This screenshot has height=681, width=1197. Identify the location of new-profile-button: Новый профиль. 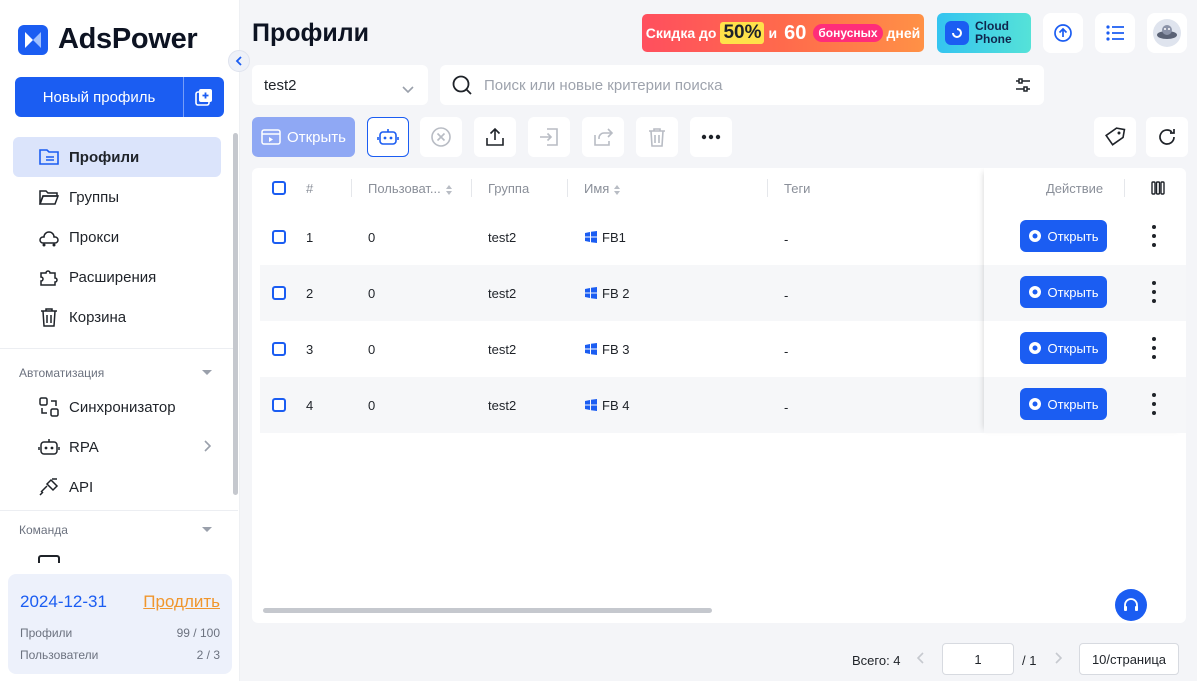
(119, 97).